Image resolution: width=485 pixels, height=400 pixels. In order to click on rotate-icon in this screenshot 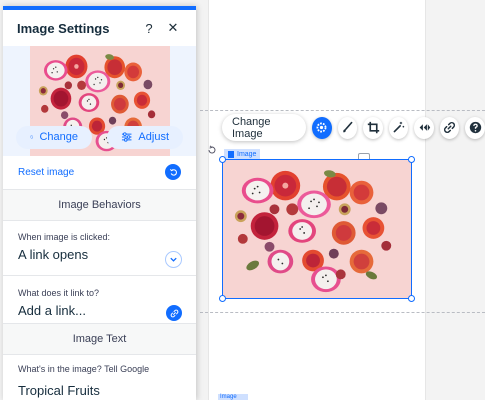, I will do `click(212, 150)`.